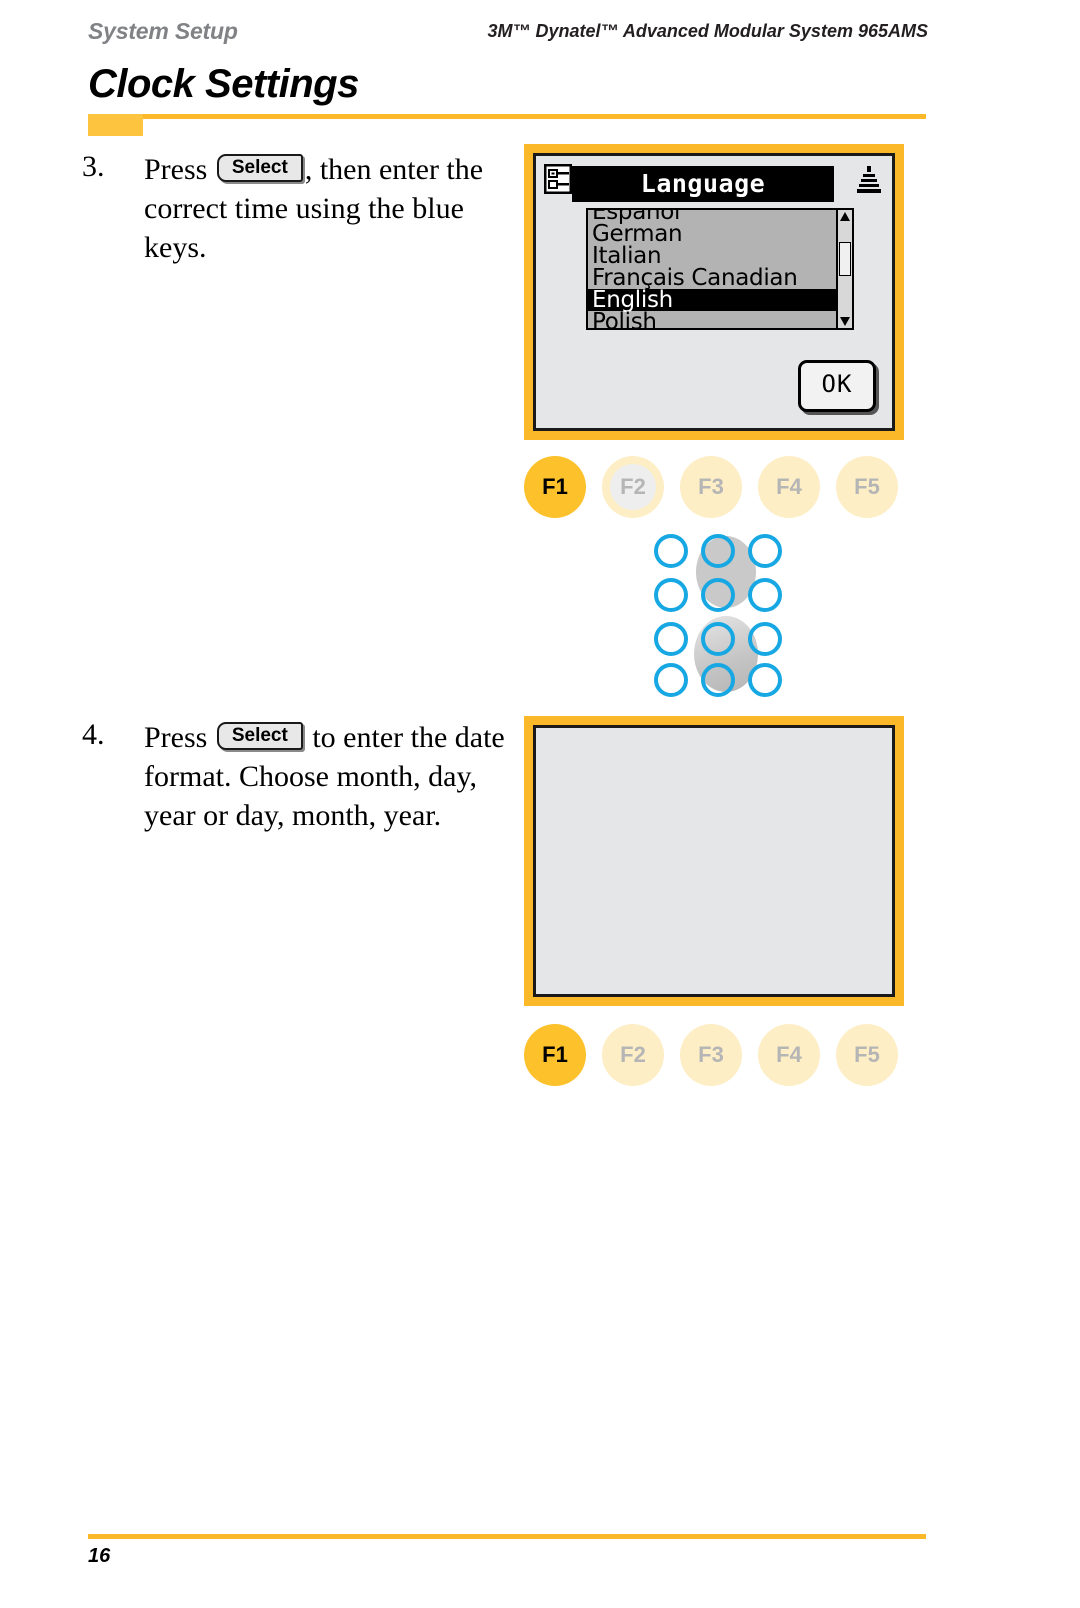  What do you see at coordinates (259, 736) in the screenshot?
I see `select-key-4: Select` at bounding box center [259, 736].